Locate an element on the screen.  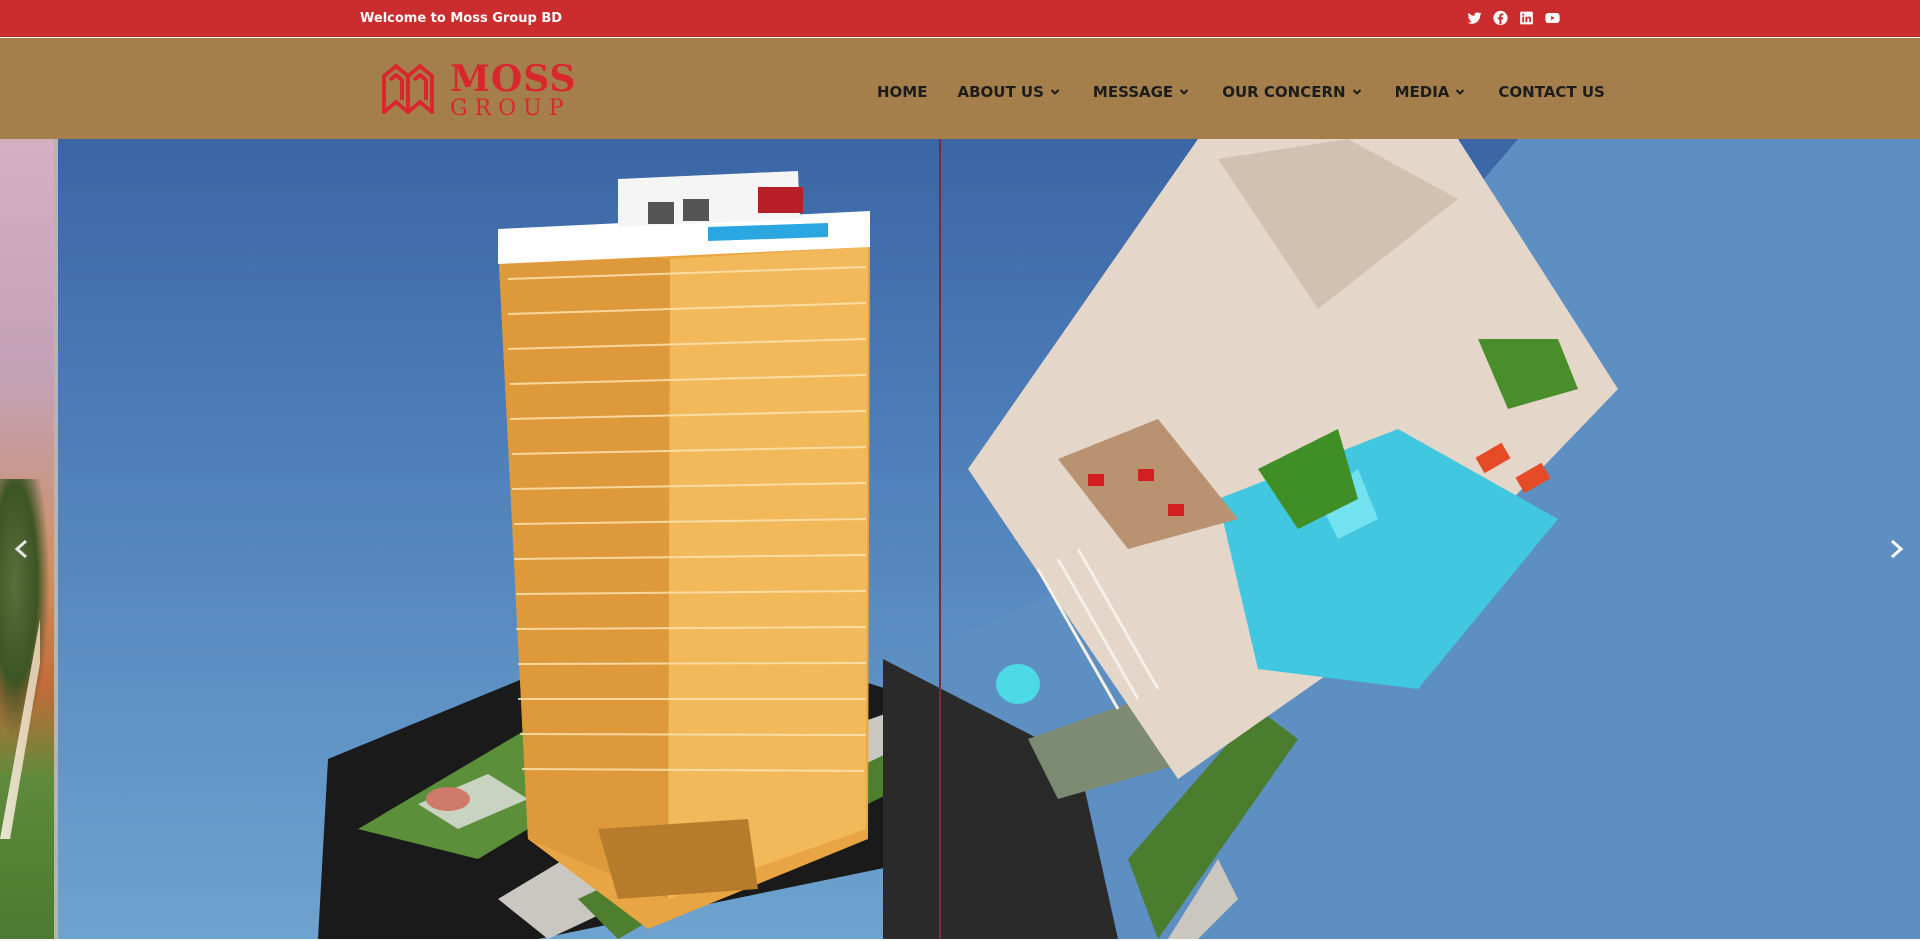
logo-wordmark: MOSS GROUP is located at coordinates (513, 90).